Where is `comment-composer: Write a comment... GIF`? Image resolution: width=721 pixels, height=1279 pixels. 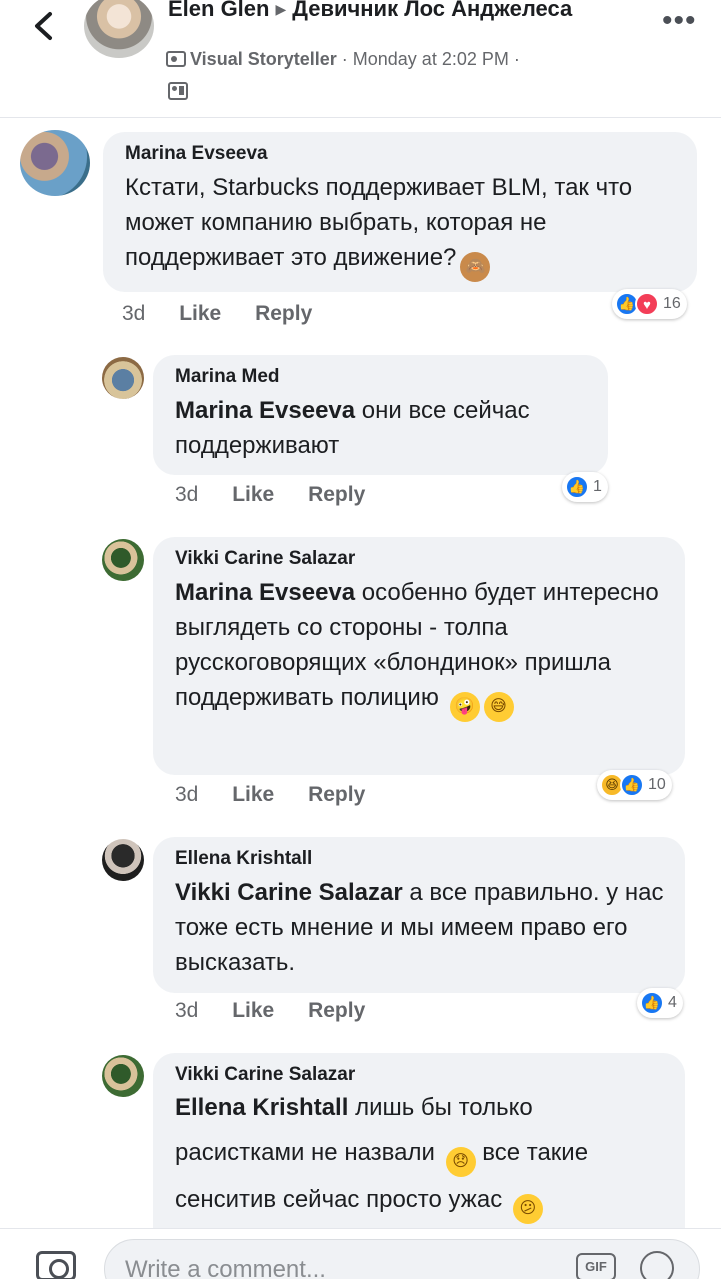 comment-composer: Write a comment... GIF is located at coordinates (360, 1253).